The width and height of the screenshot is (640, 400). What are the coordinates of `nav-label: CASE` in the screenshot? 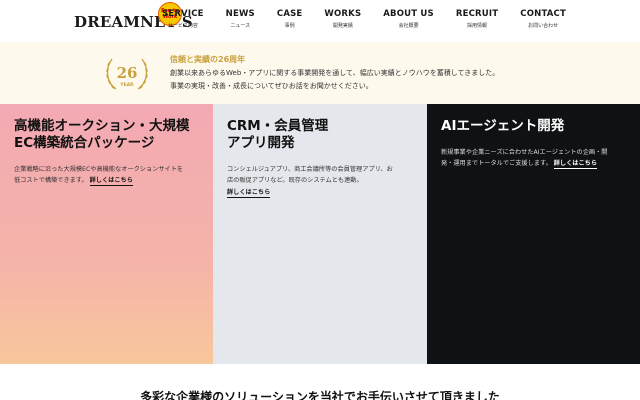 It's located at (289, 14).